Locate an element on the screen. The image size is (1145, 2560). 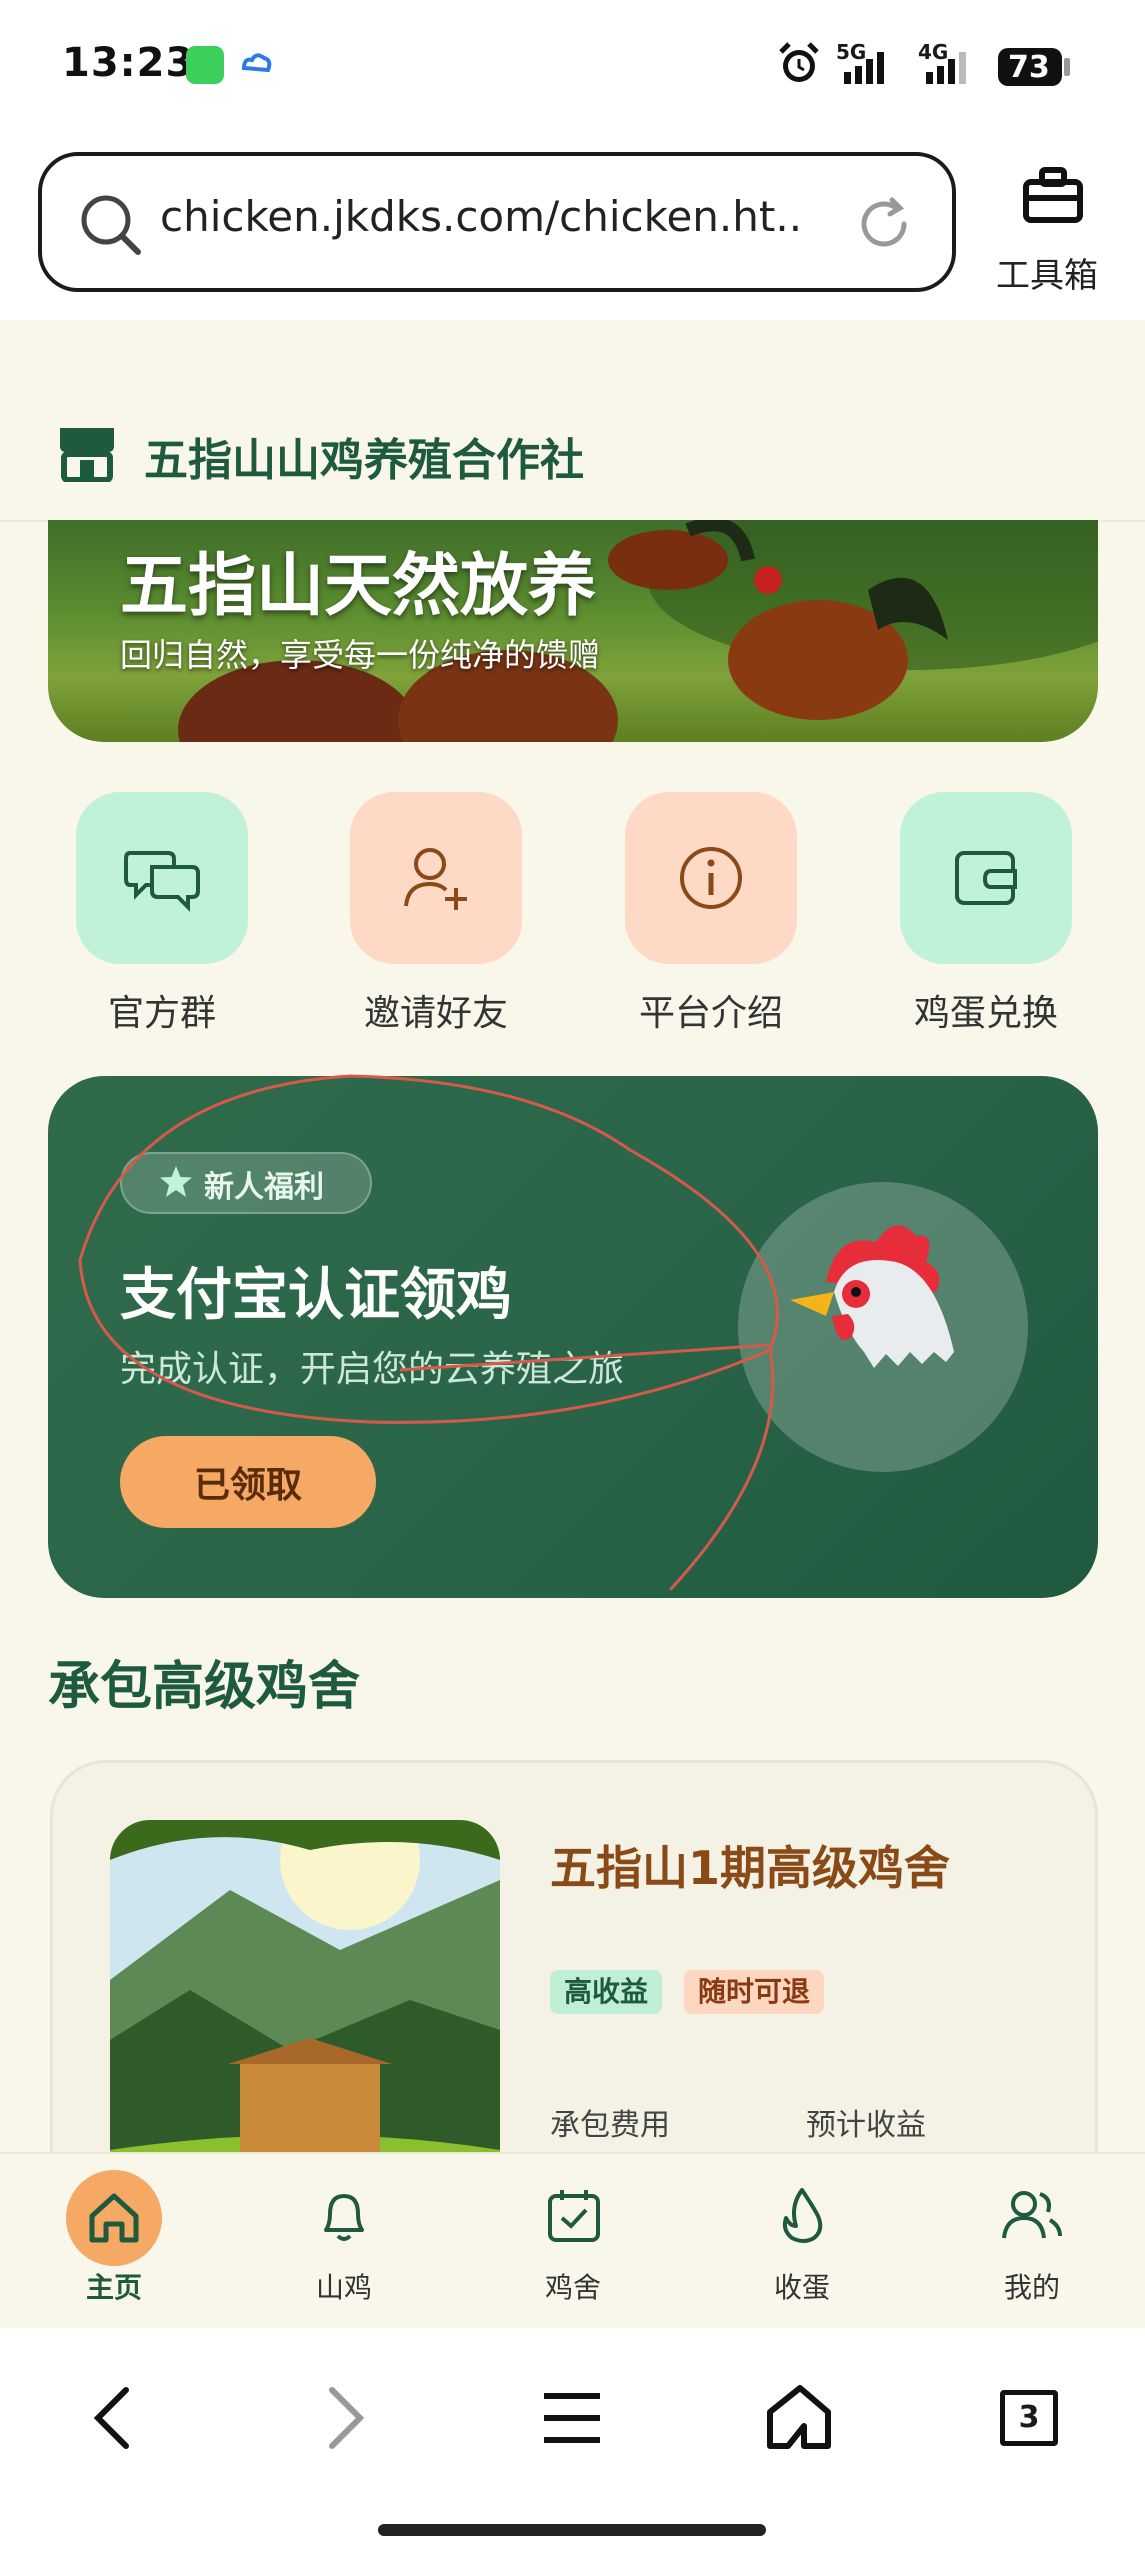
tabs-count-button: 3 is located at coordinates (1029, 2418).